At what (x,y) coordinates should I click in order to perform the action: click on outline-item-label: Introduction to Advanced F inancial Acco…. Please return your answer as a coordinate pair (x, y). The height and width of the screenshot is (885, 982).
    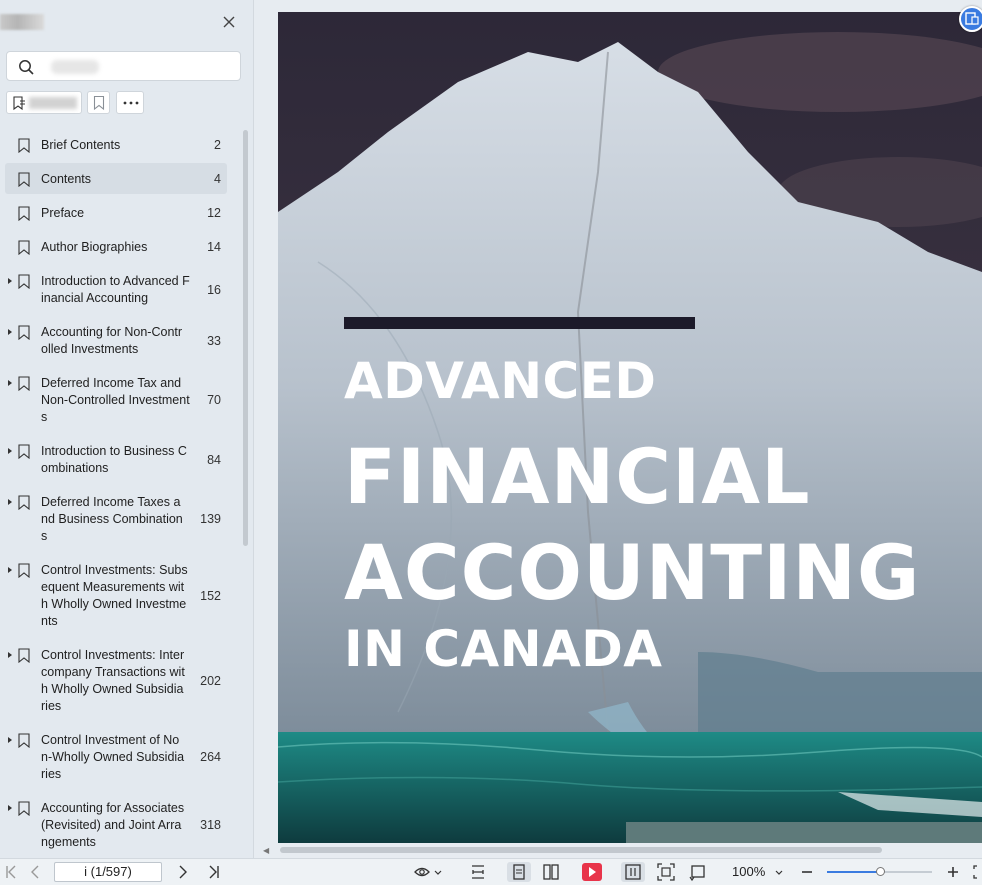
    Looking at the image, I should click on (115, 289).